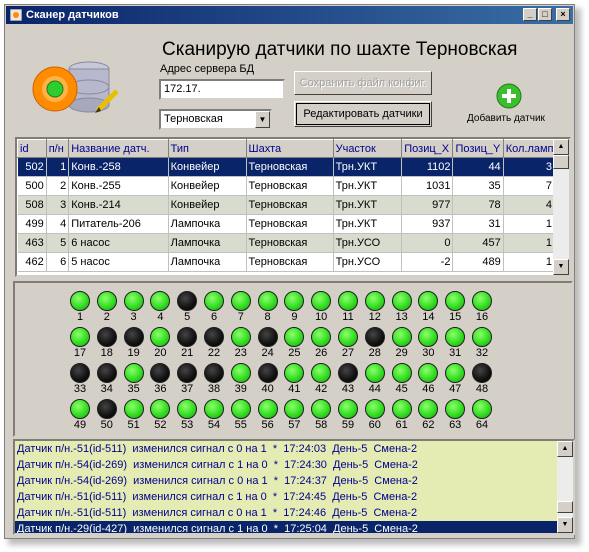 The height and width of the screenshot is (552, 589). Describe the element at coordinates (32, 224) in the screenshot. I see `table-cell-id: 499` at that location.